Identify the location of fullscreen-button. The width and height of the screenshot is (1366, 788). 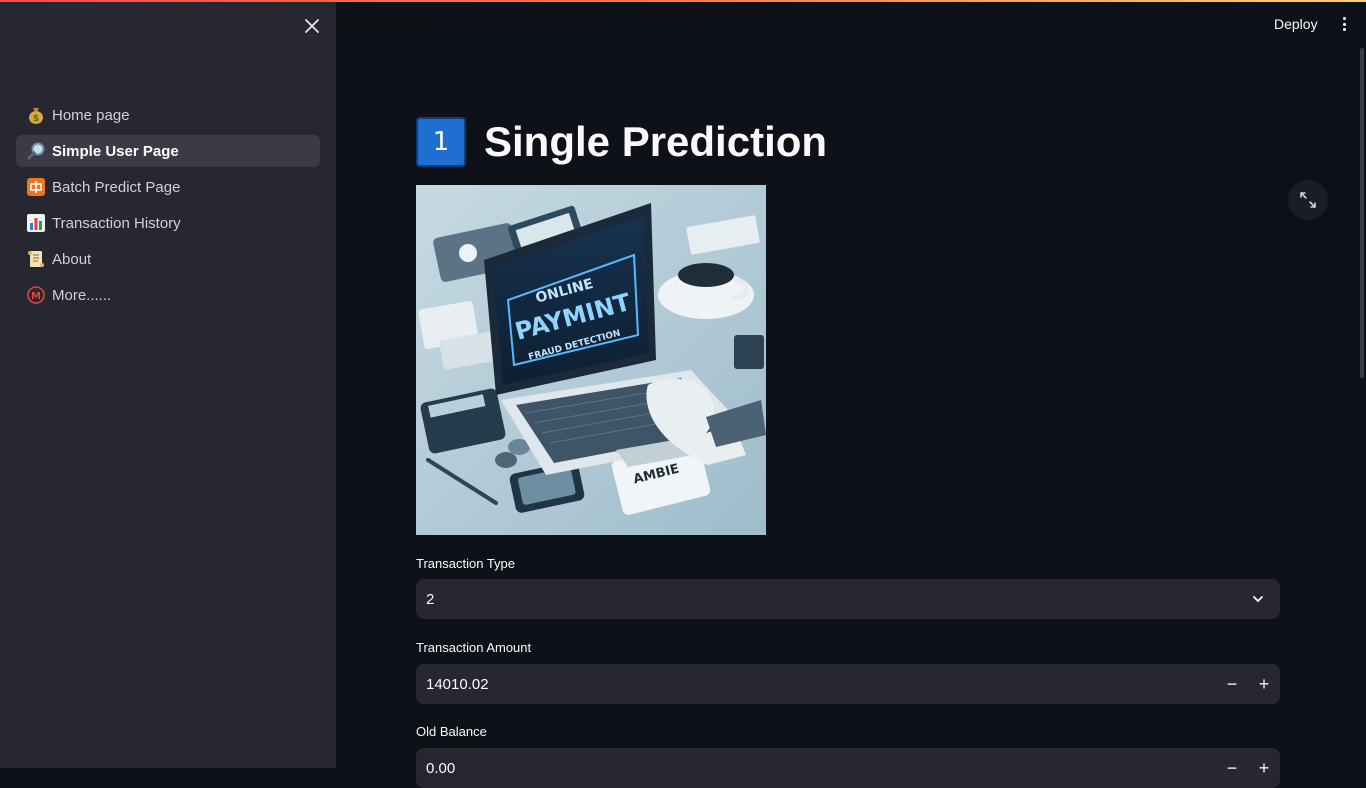
(1308, 200).